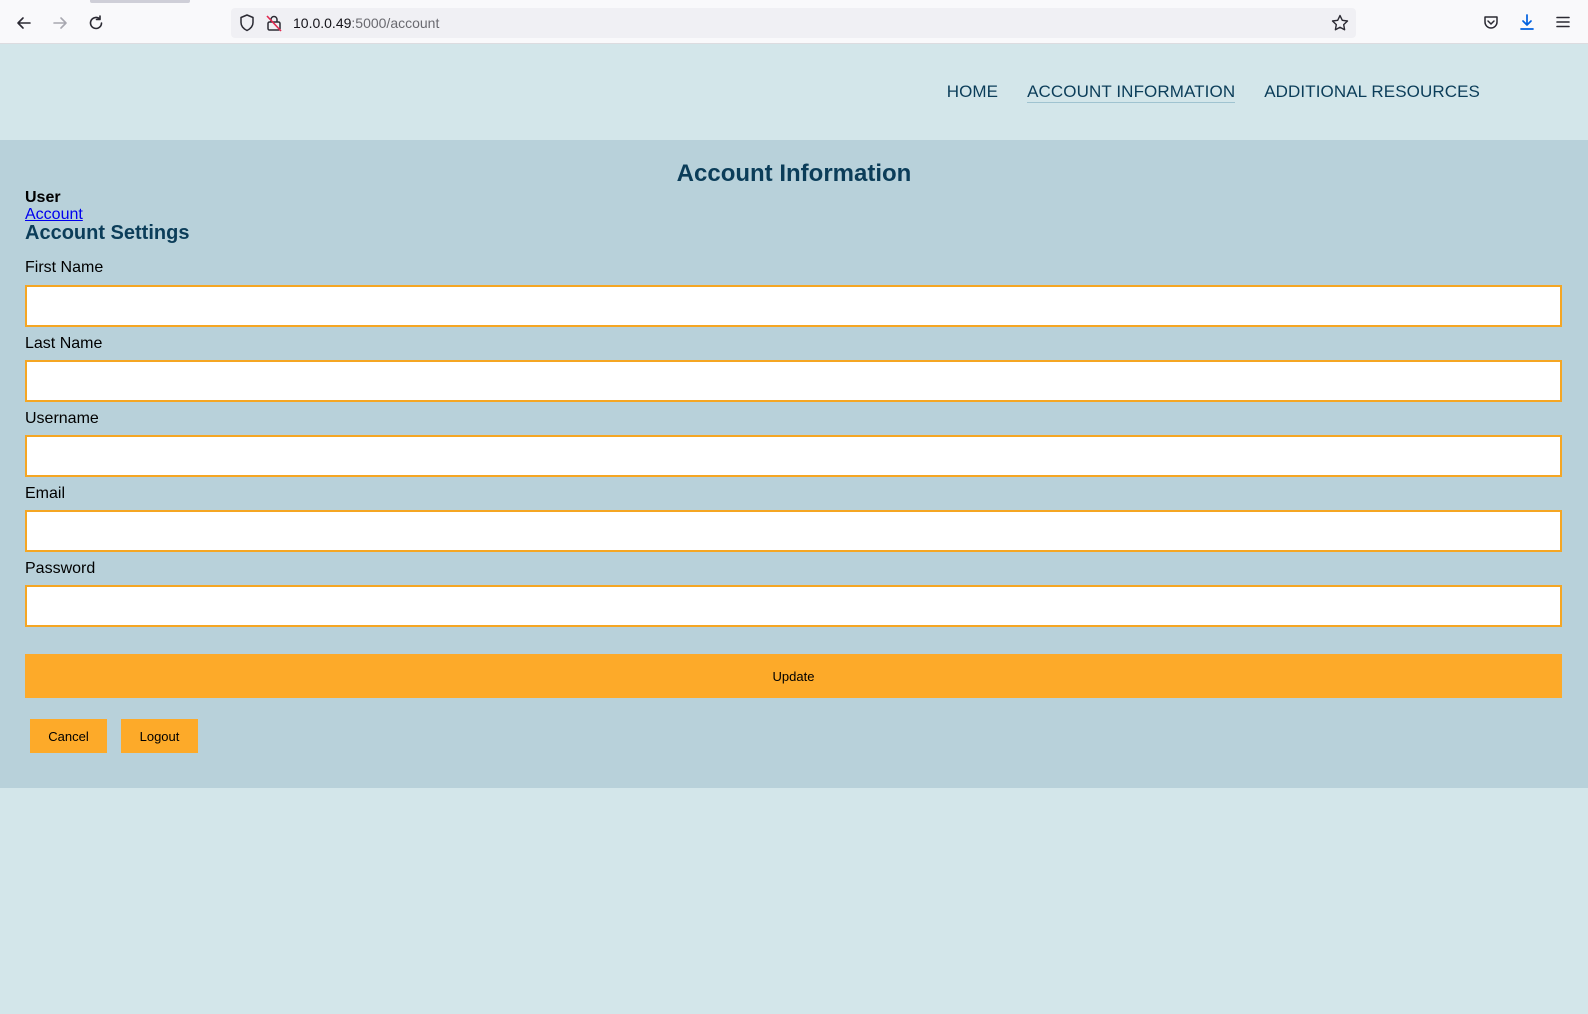  What do you see at coordinates (107, 233) in the screenshot?
I see `account-settings-heading: Account Settings` at bounding box center [107, 233].